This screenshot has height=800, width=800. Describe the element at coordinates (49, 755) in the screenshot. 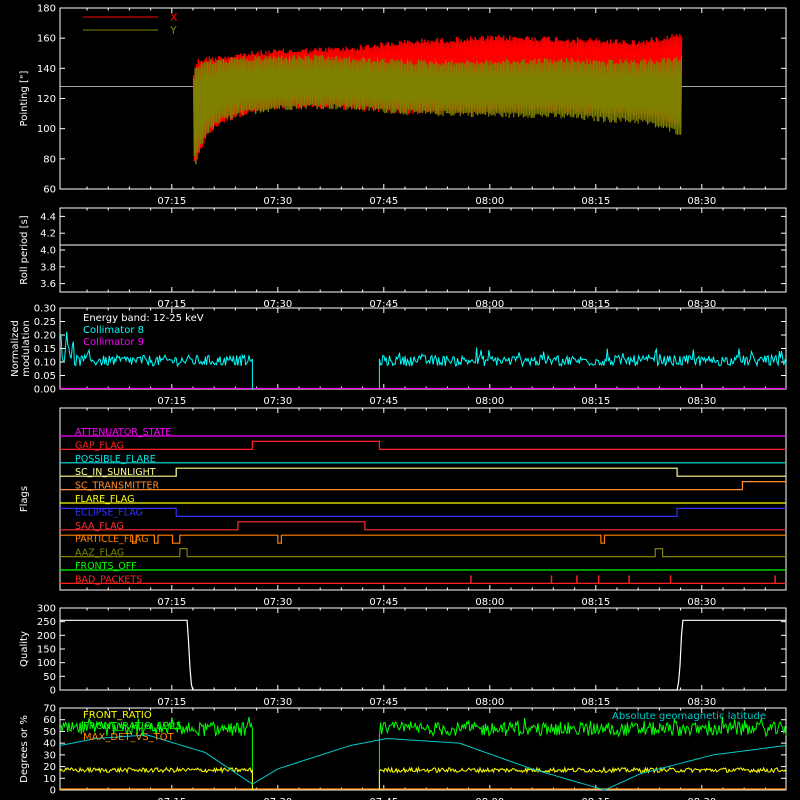

I see `y-tick-label: 30` at that location.